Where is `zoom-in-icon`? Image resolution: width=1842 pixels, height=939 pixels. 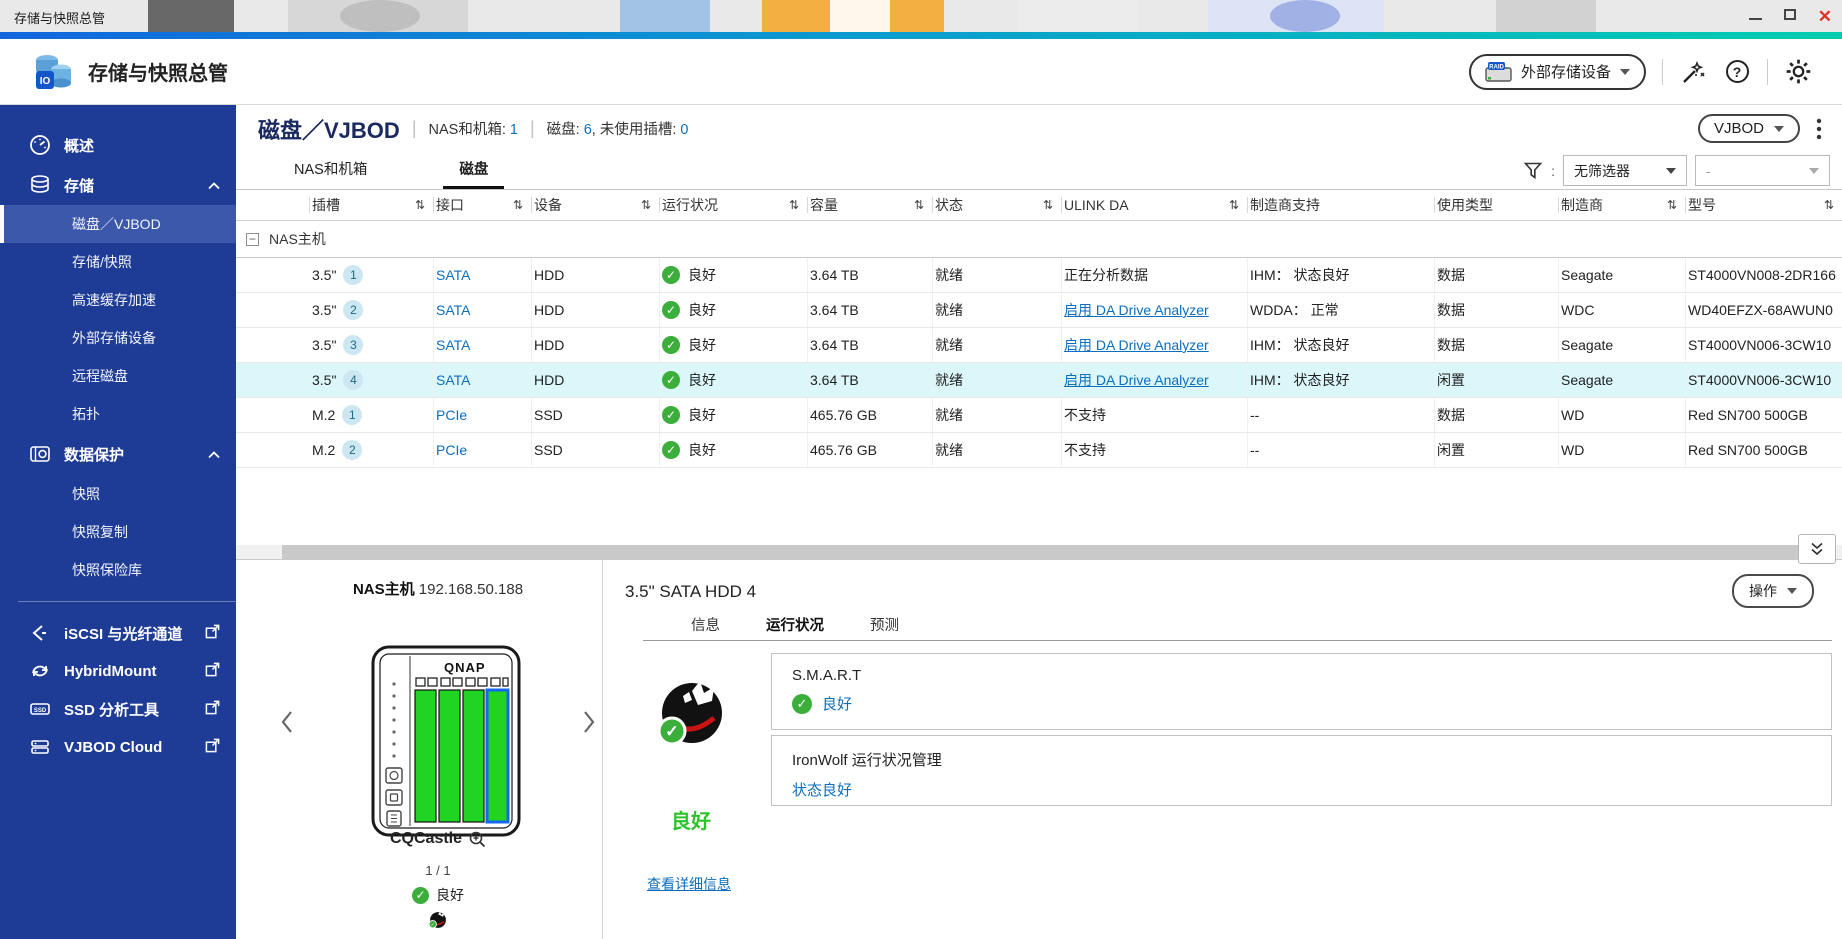
zoom-in-icon is located at coordinates (477, 839).